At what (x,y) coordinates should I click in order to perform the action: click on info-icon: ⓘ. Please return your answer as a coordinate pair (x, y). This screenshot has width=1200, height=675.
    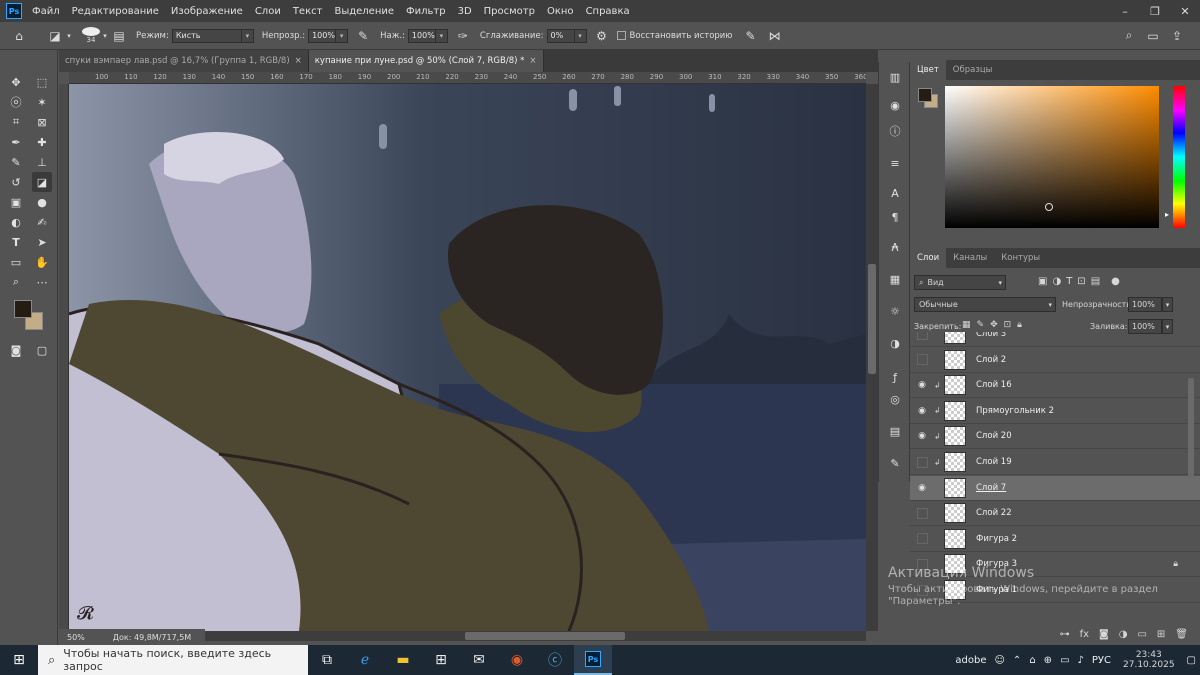
    Looking at the image, I should click on (895, 131).